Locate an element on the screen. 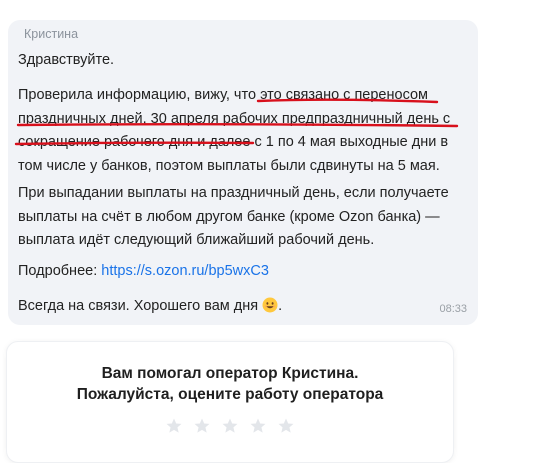  rating-title-line-1: Вам помогал оператор Кристина. is located at coordinates (230, 373).